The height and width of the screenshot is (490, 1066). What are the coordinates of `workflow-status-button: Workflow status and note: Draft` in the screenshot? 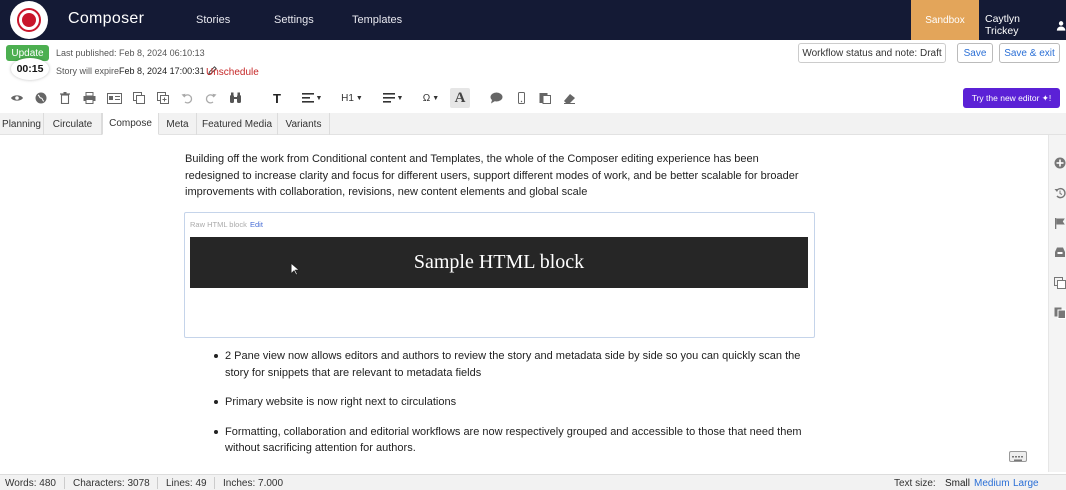 It's located at (872, 53).